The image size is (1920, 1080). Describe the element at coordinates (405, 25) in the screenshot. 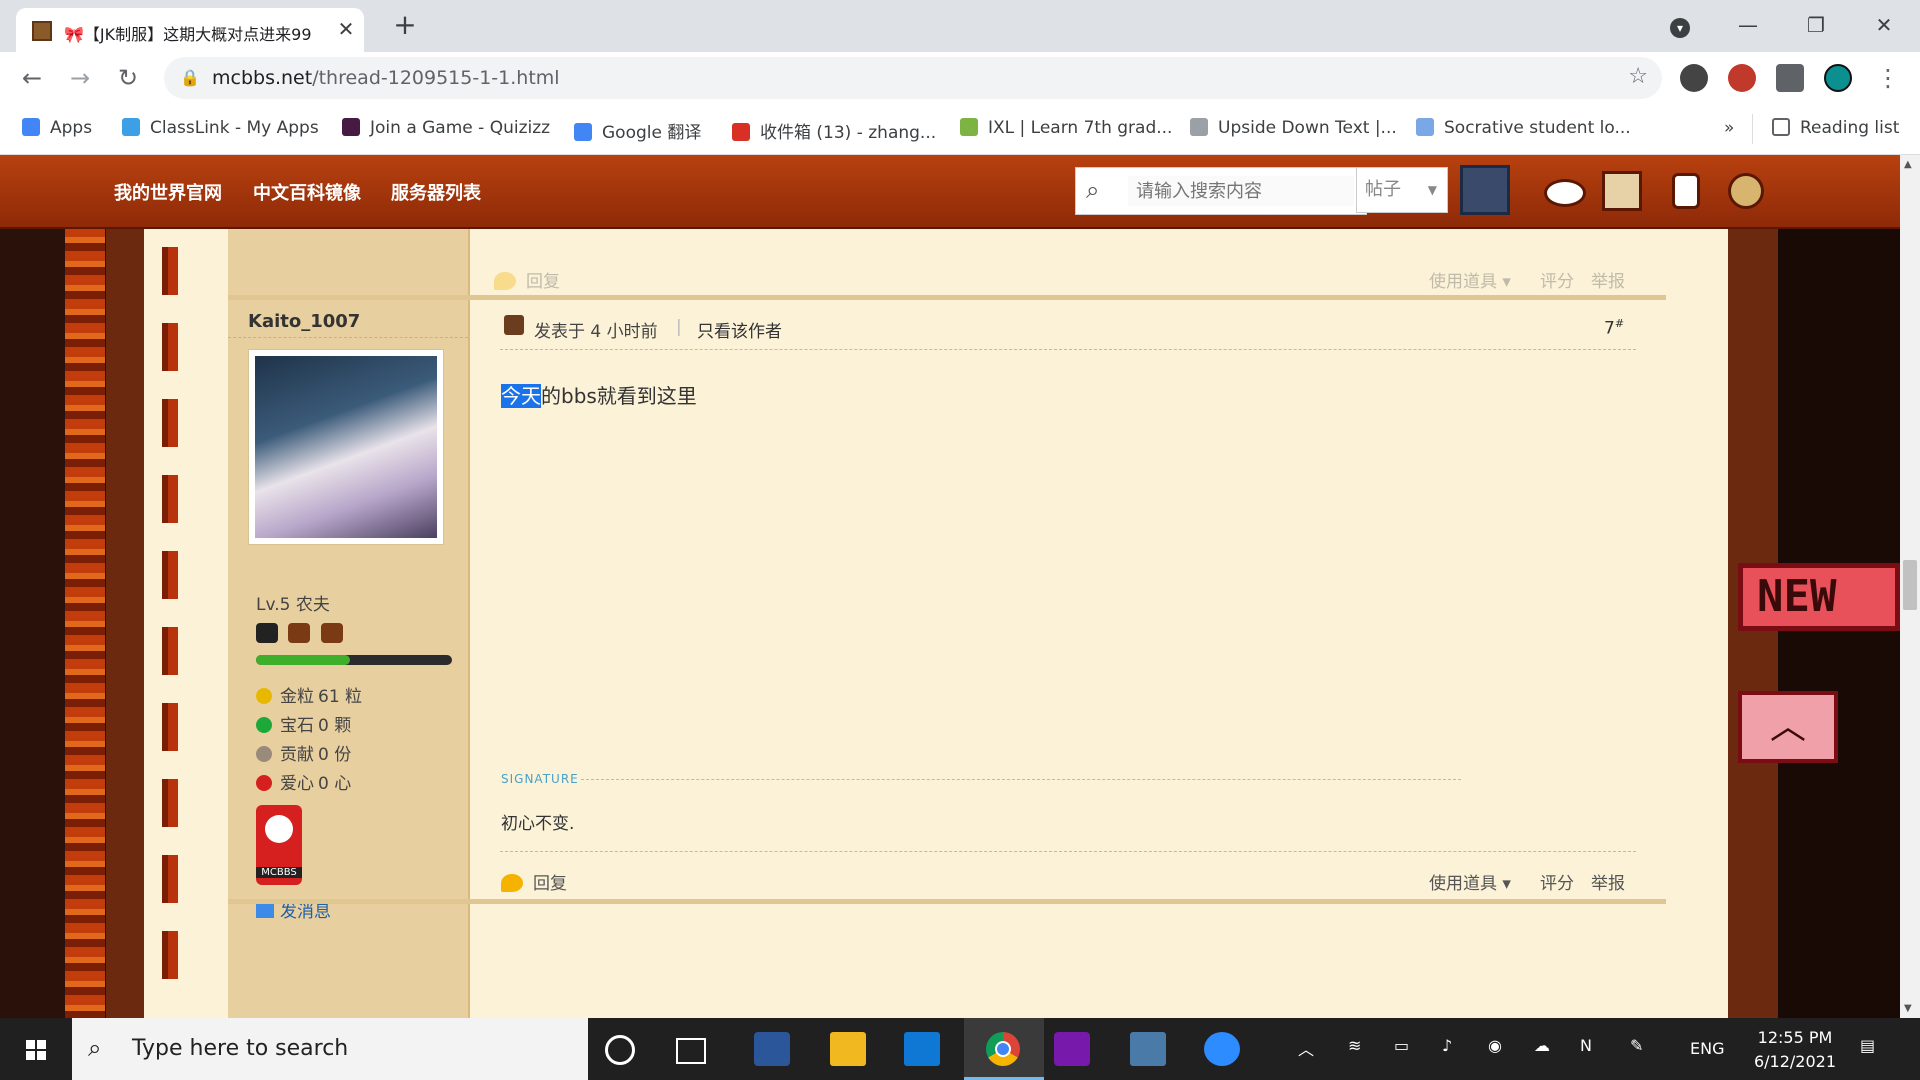

I see `new-tab-button: +` at that location.